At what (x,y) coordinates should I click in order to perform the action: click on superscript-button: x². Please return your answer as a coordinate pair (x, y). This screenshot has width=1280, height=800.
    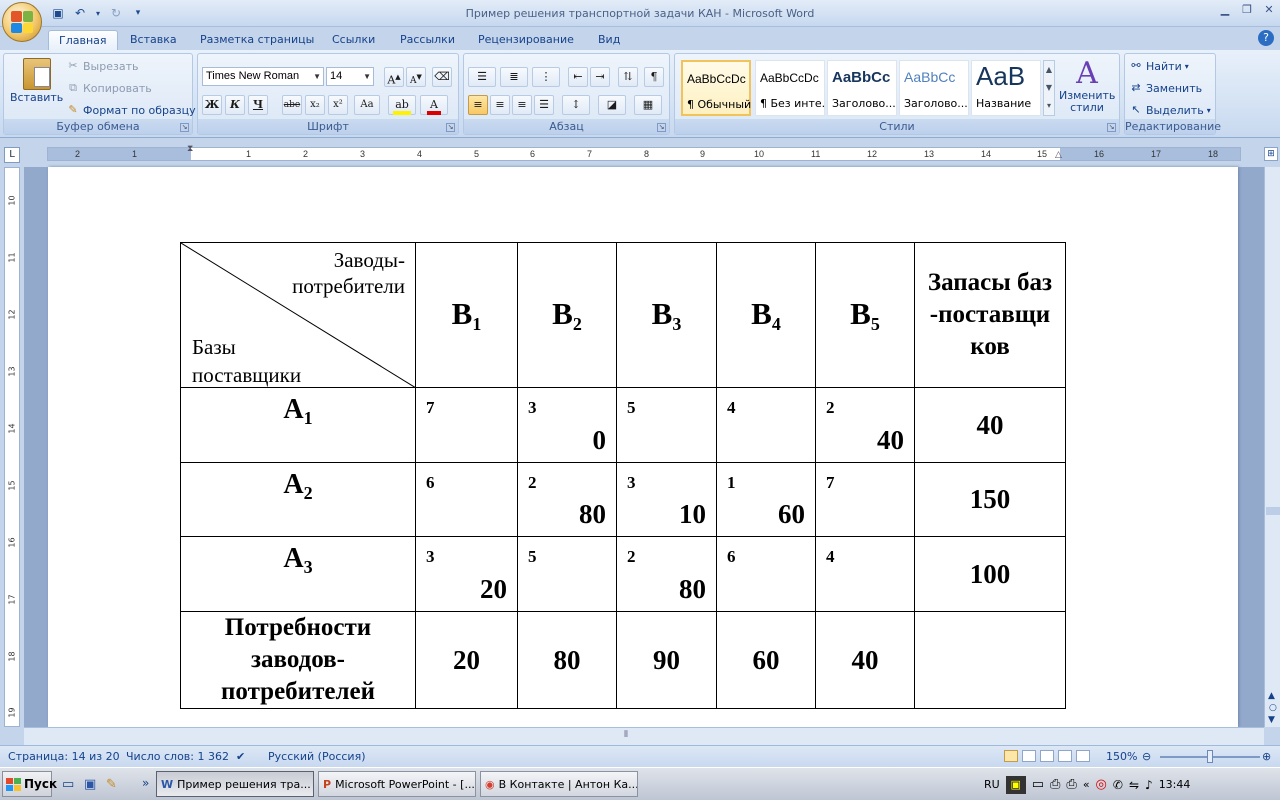
    Looking at the image, I should click on (338, 105).